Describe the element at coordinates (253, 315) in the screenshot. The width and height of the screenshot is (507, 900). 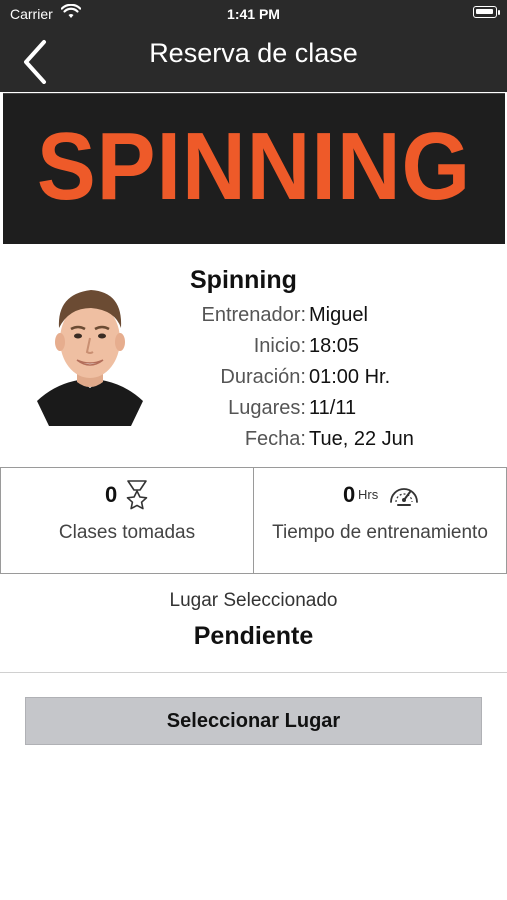
I see `info-label: Entrenador:` at that location.